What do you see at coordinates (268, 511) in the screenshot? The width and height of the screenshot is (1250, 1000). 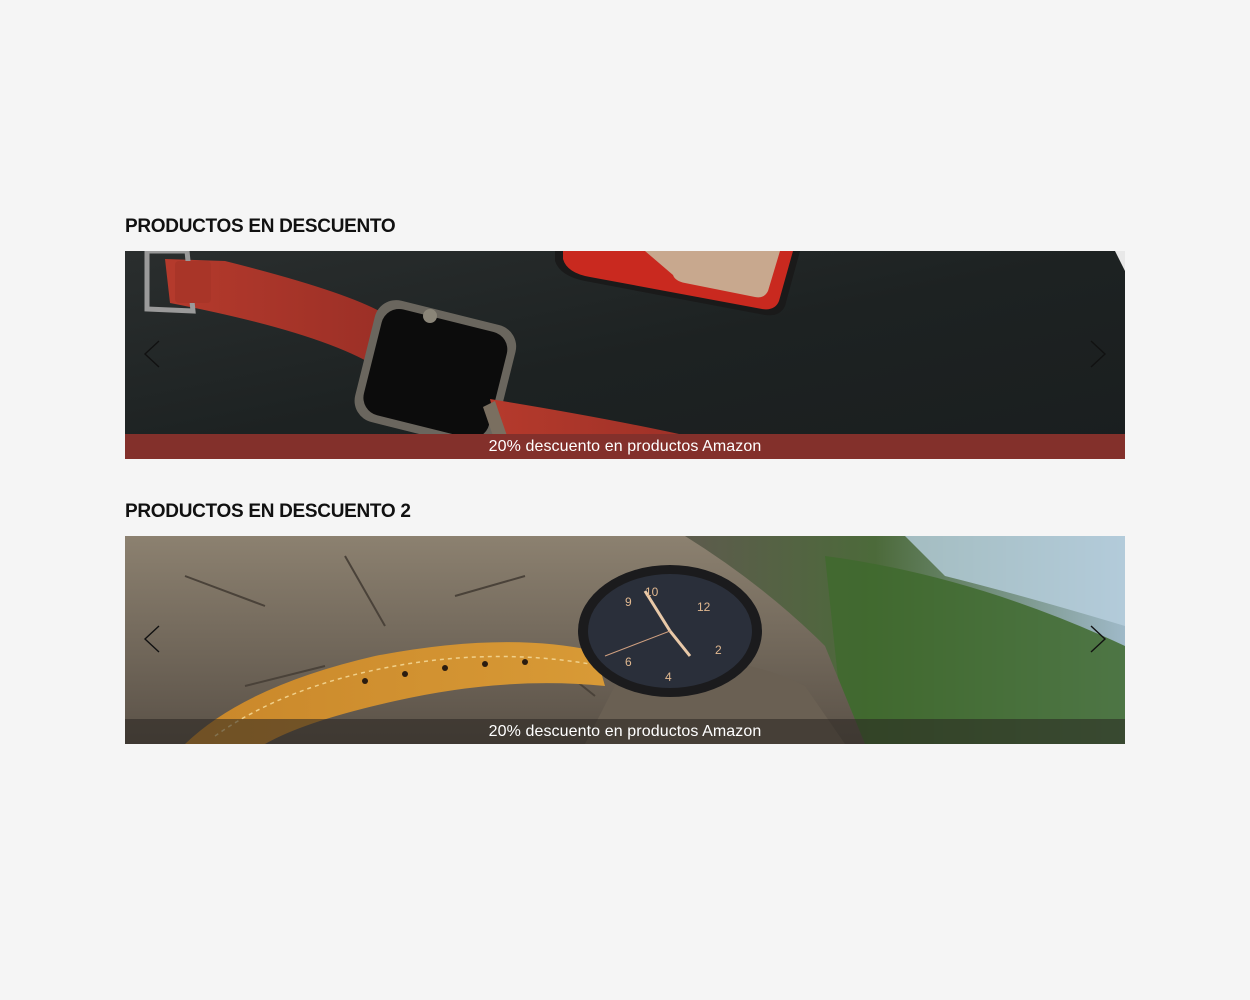 I see `section-title: PRODUCTOS EN DESCUENTO 2` at bounding box center [268, 511].